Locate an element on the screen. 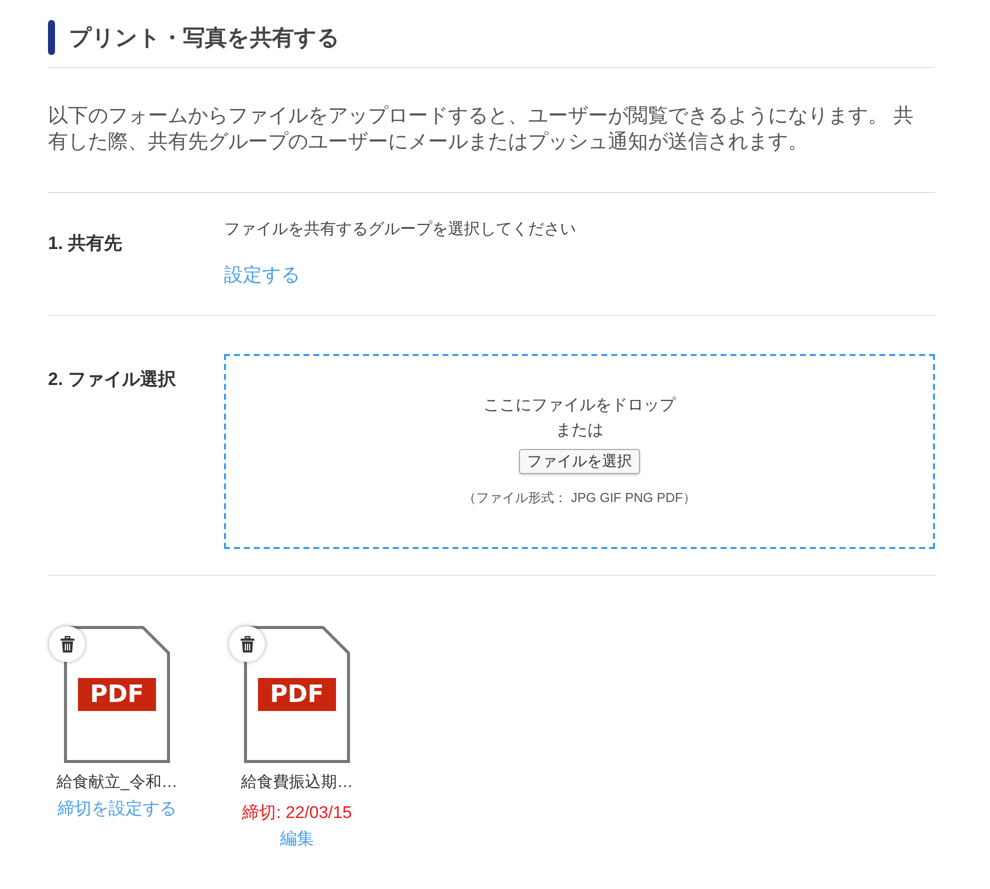 The height and width of the screenshot is (889, 990). description-text: 以下のフォームからファイルをアップロードすると、ユーザーが閲覧できるようになります。 共有した際、共有先グループのユーザーにメールまたはプッシュ通知が送信されます。 is located at coordinates (481, 129).